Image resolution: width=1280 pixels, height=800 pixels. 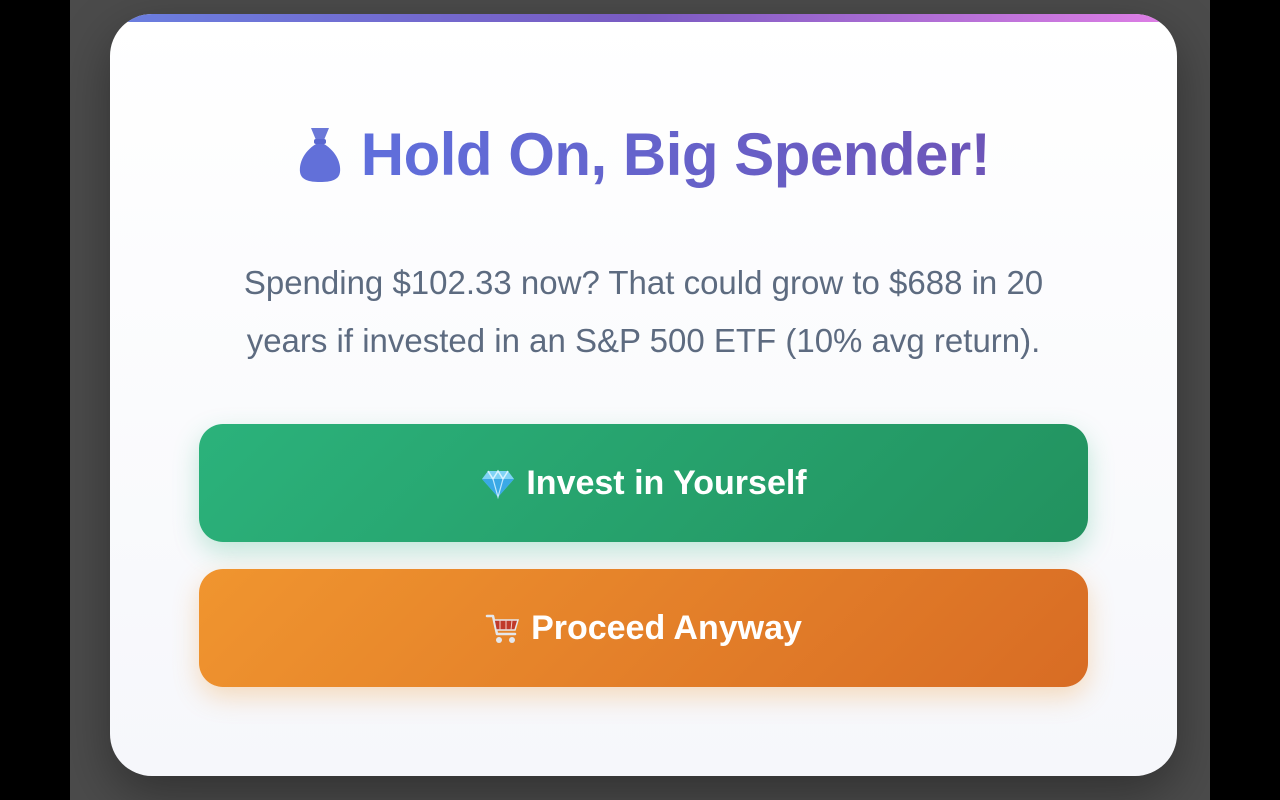 What do you see at coordinates (503, 628) in the screenshot?
I see `shopping-cart-icon` at bounding box center [503, 628].